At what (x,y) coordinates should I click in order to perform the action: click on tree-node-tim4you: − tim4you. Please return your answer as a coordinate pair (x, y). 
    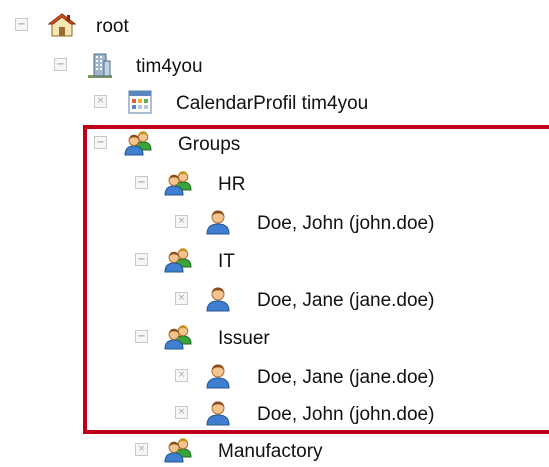
    Looking at the image, I should click on (274, 67).